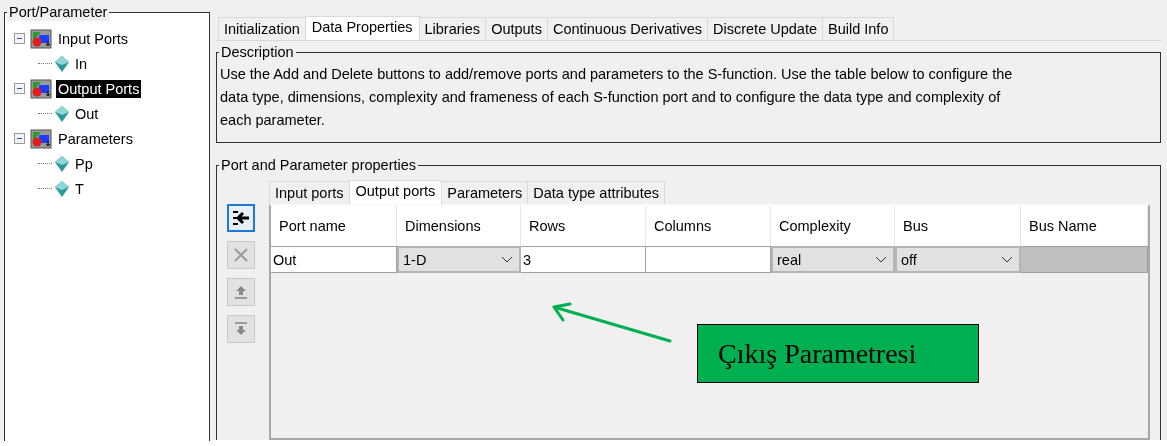  I want to click on tree-item: T, so click(79, 188).